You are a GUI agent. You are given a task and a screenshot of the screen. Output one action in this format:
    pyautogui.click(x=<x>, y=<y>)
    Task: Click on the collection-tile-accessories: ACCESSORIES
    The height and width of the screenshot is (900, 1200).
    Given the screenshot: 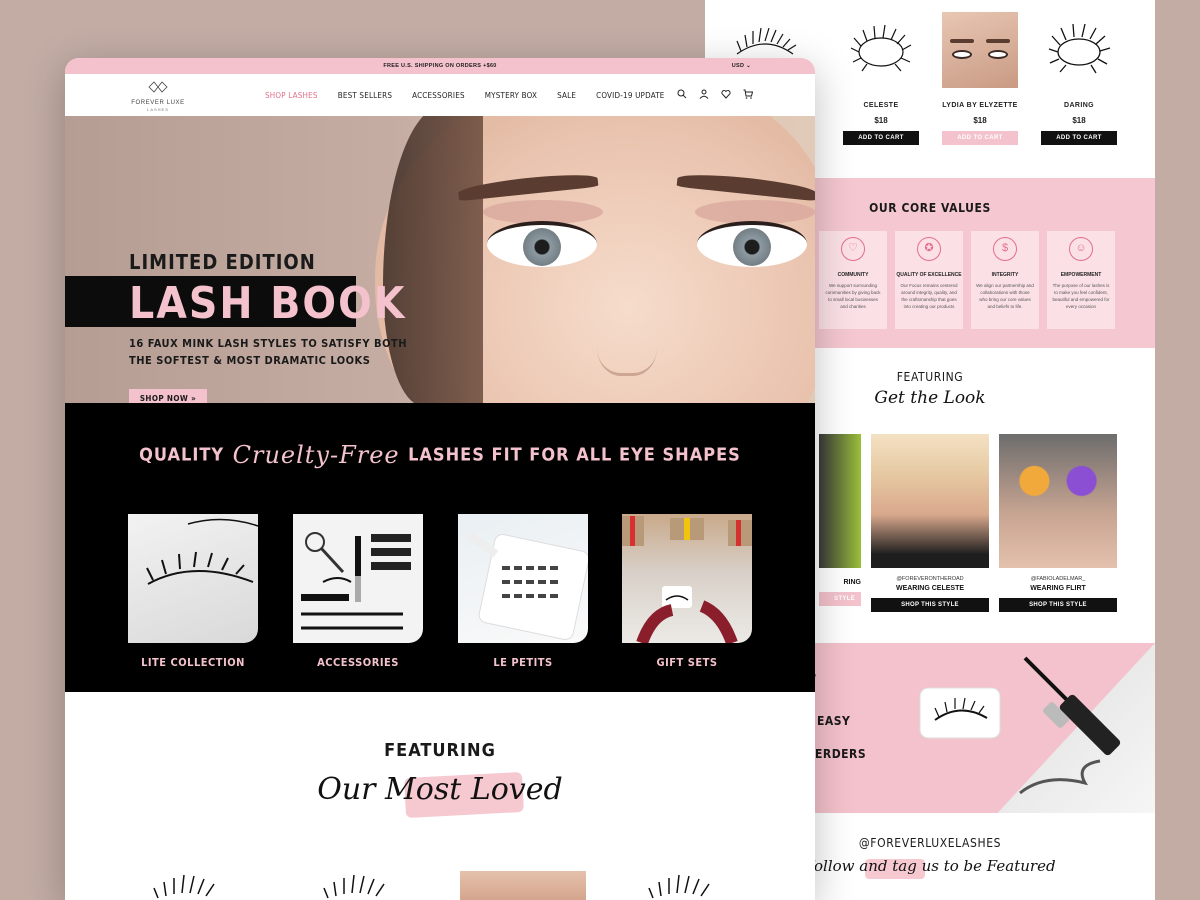 What is the action you would take?
    pyautogui.click(x=358, y=591)
    